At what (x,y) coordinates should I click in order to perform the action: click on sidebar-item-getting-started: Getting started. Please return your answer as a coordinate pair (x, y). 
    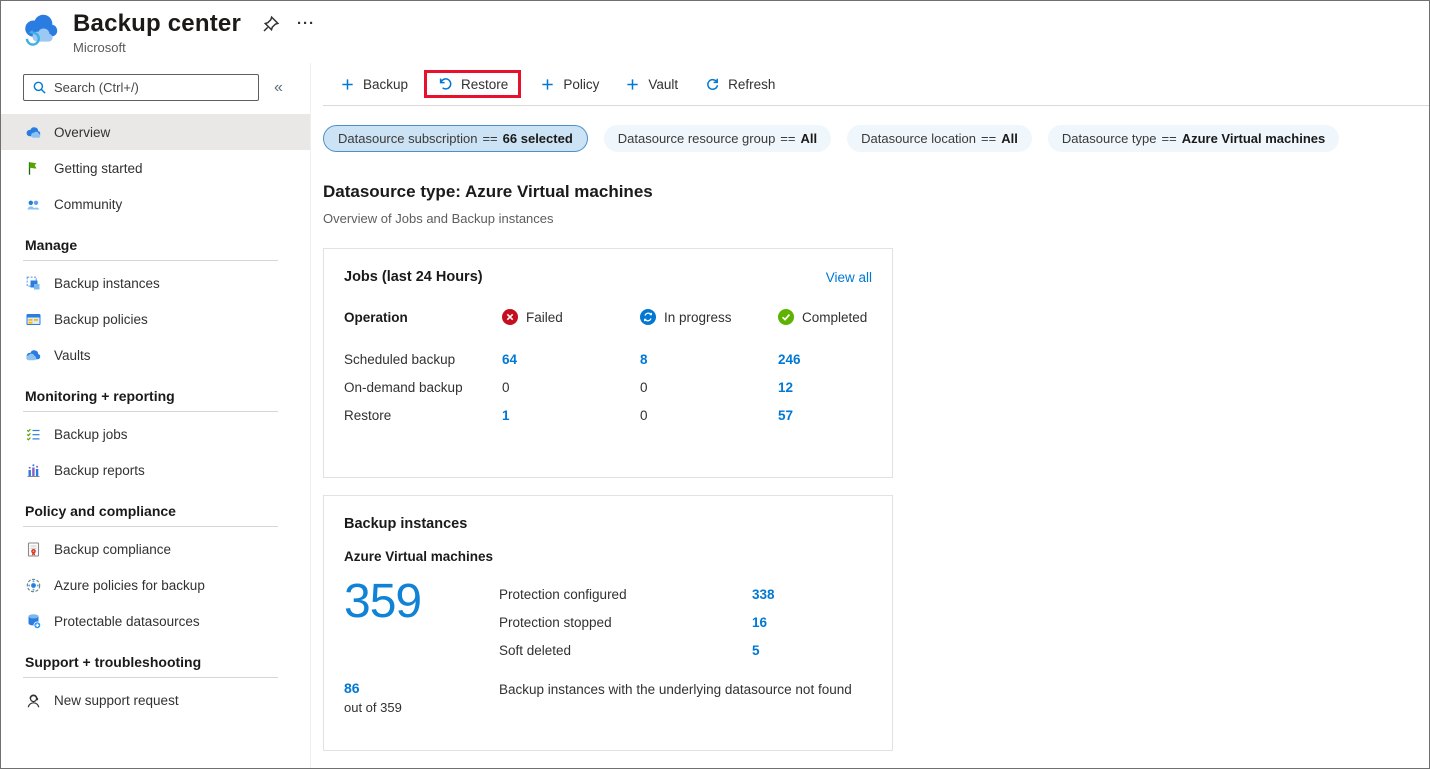
    Looking at the image, I should click on (155, 168).